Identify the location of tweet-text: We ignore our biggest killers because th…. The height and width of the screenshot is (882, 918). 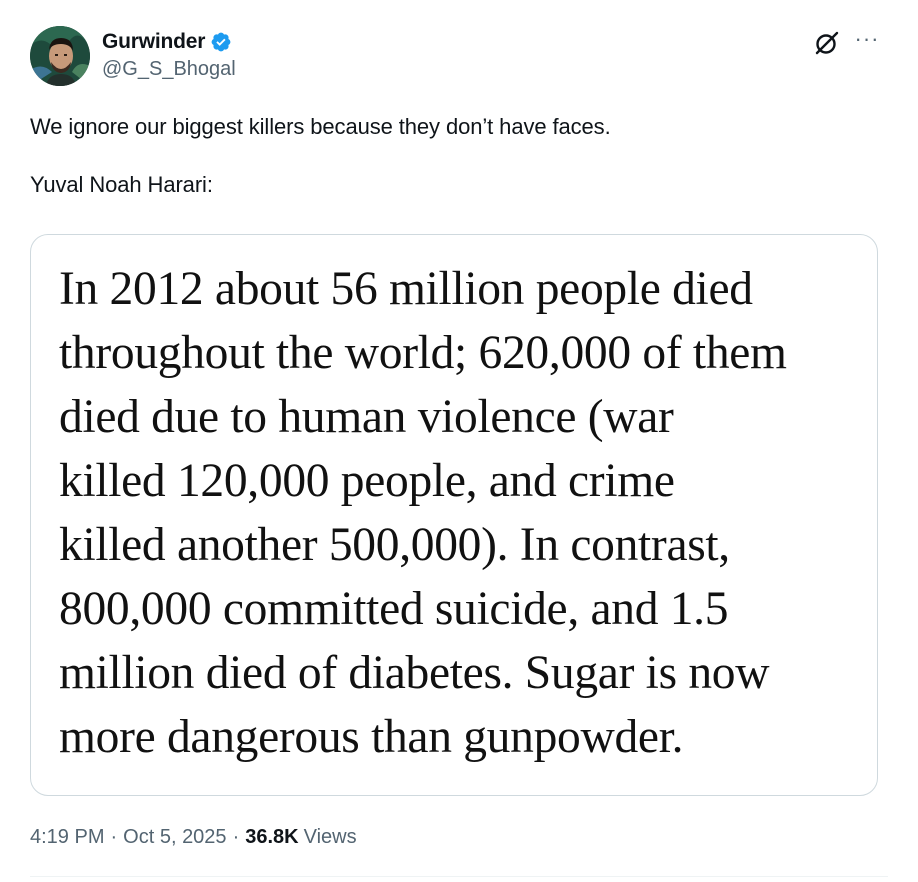
(455, 156).